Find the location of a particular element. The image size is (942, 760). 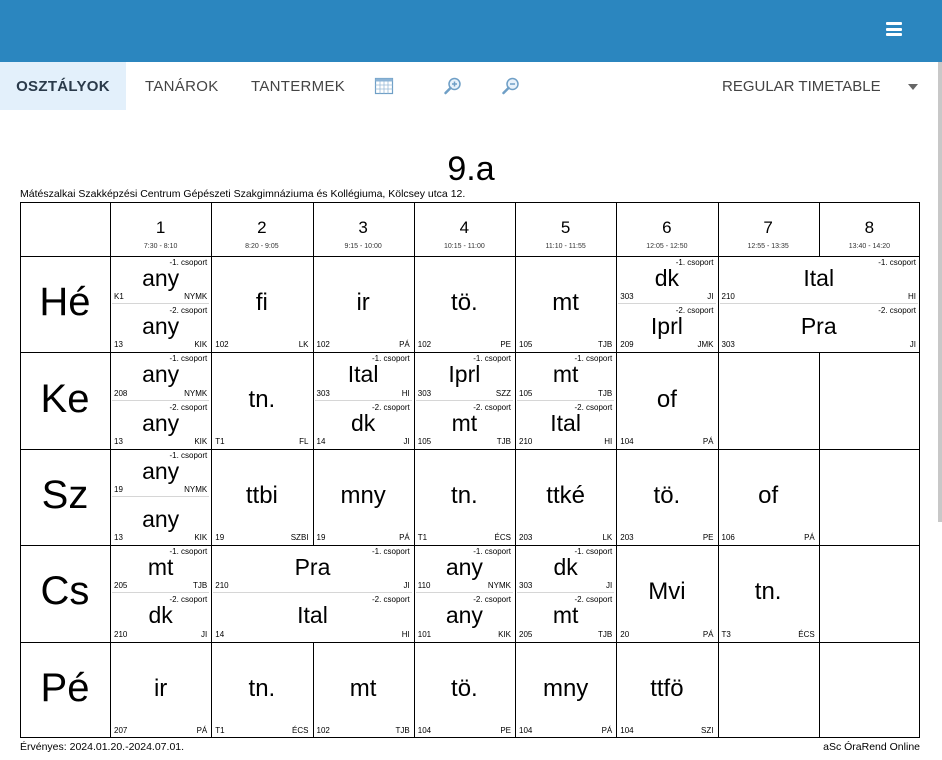

lesson-cell: fi 102 LK is located at coordinates (261, 304).